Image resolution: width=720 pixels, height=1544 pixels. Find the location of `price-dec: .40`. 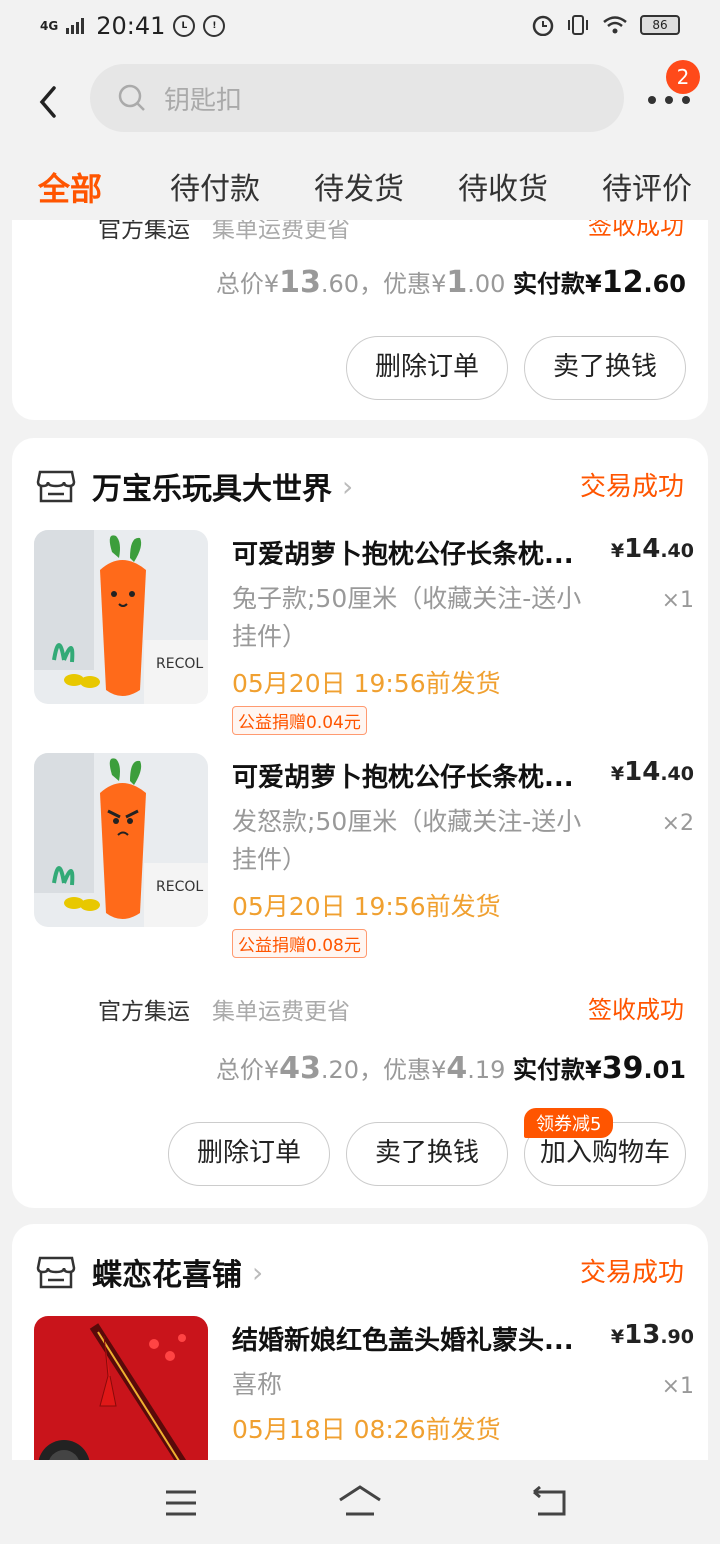

price-dec: .40 is located at coordinates (677, 551).